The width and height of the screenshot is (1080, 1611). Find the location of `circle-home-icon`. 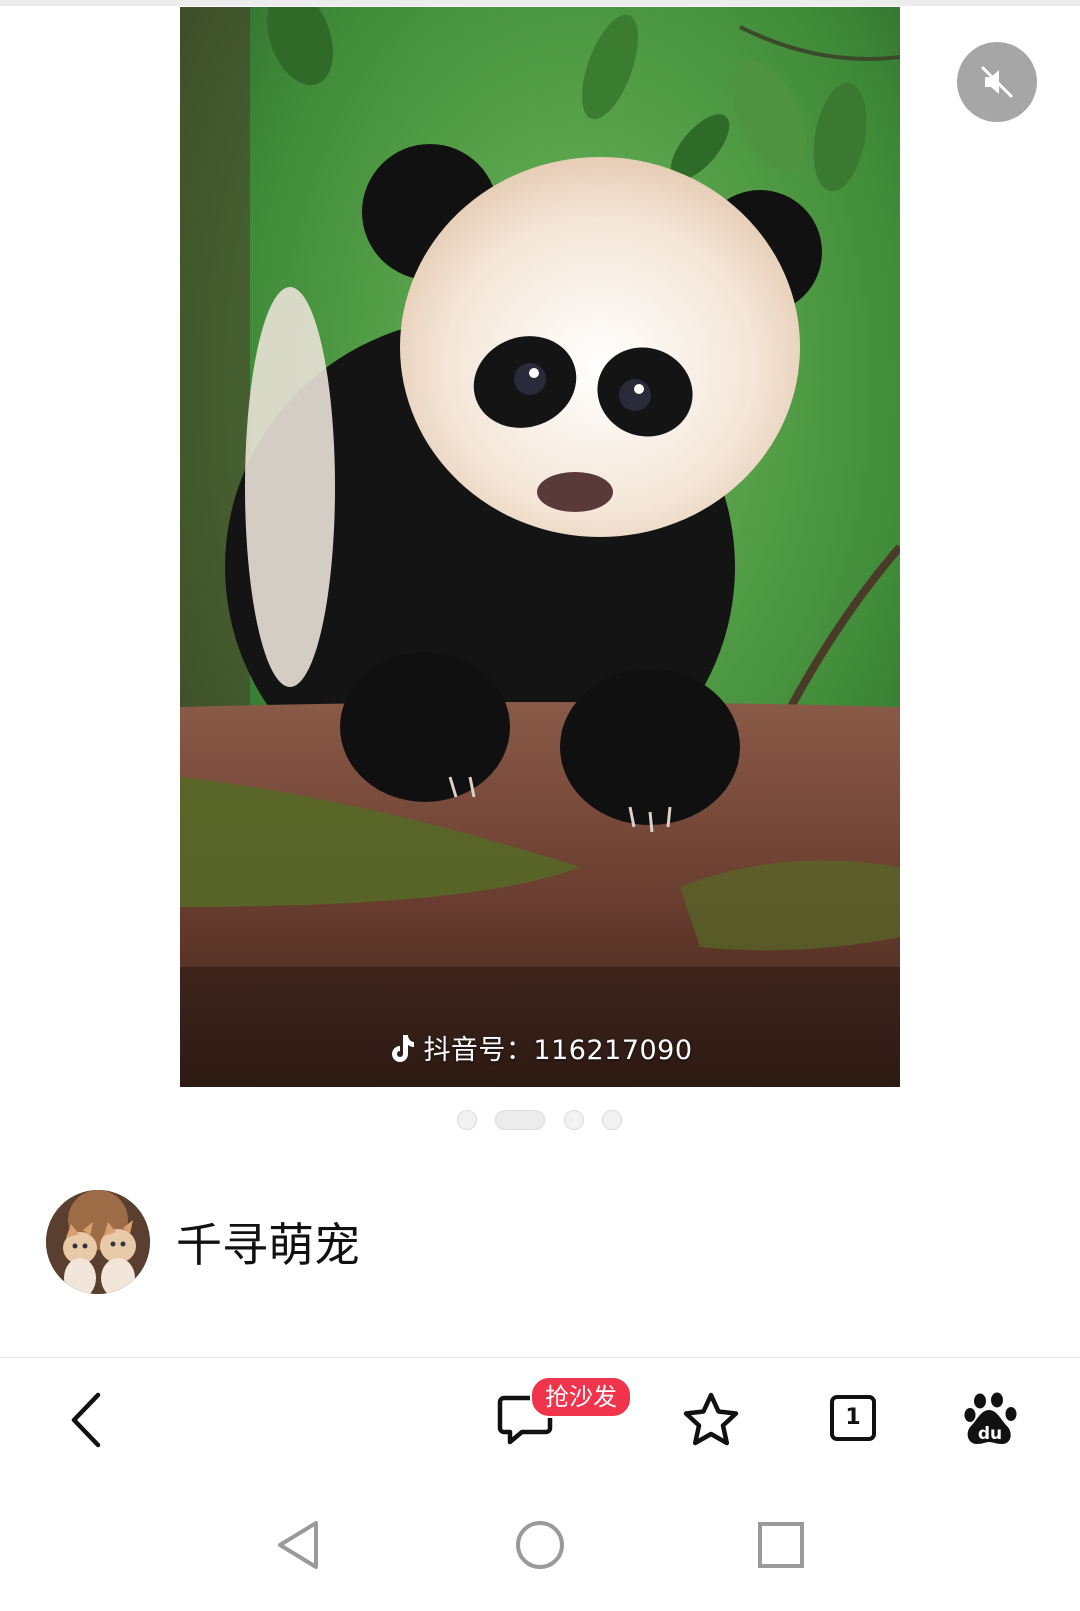

circle-home-icon is located at coordinates (540, 1545).